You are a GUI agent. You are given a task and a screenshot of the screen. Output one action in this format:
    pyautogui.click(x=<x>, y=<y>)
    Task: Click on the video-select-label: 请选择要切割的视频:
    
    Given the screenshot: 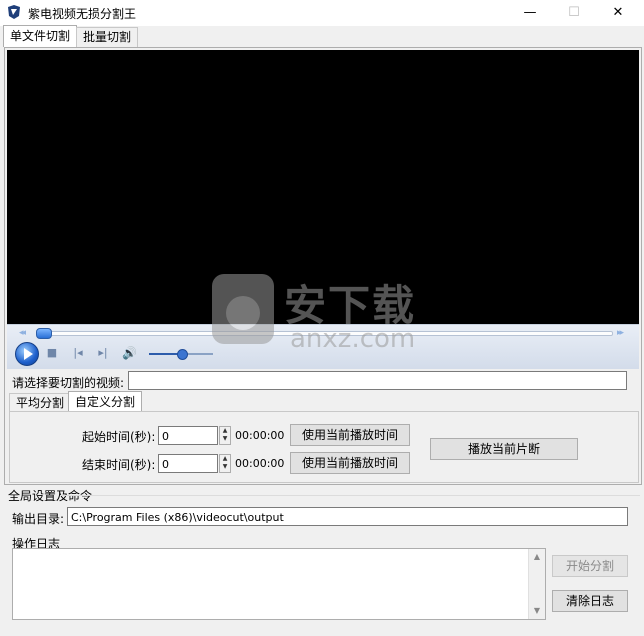 What is the action you would take?
    pyautogui.click(x=68, y=383)
    